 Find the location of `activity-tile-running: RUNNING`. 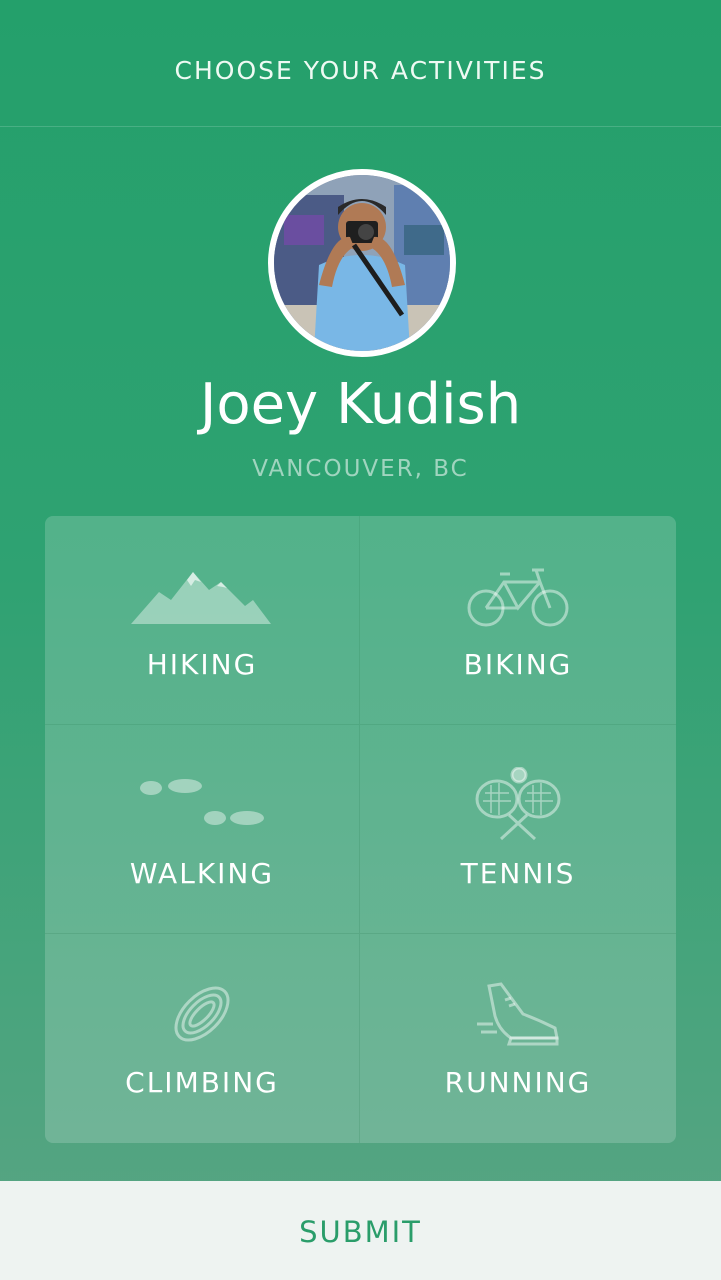

activity-tile-running: RUNNING is located at coordinates (518, 1038).